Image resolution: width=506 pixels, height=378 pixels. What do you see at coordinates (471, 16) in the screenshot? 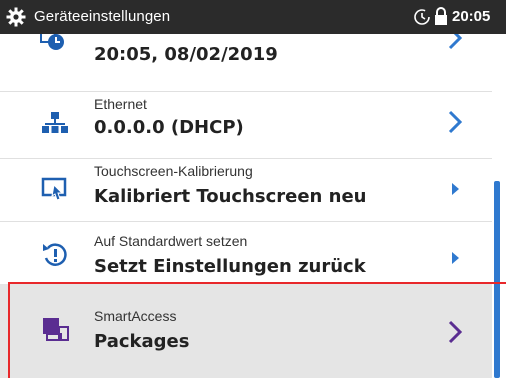
I see `clock: 20:05` at bounding box center [471, 16].